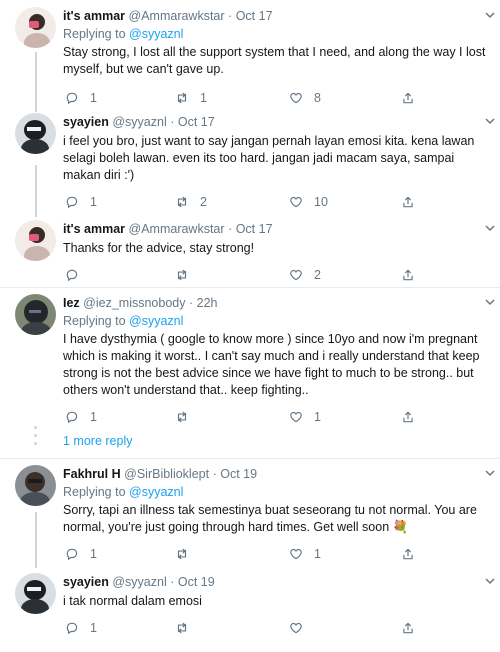  I want to click on tweet-actions: 1 1 8, so click(275, 98).